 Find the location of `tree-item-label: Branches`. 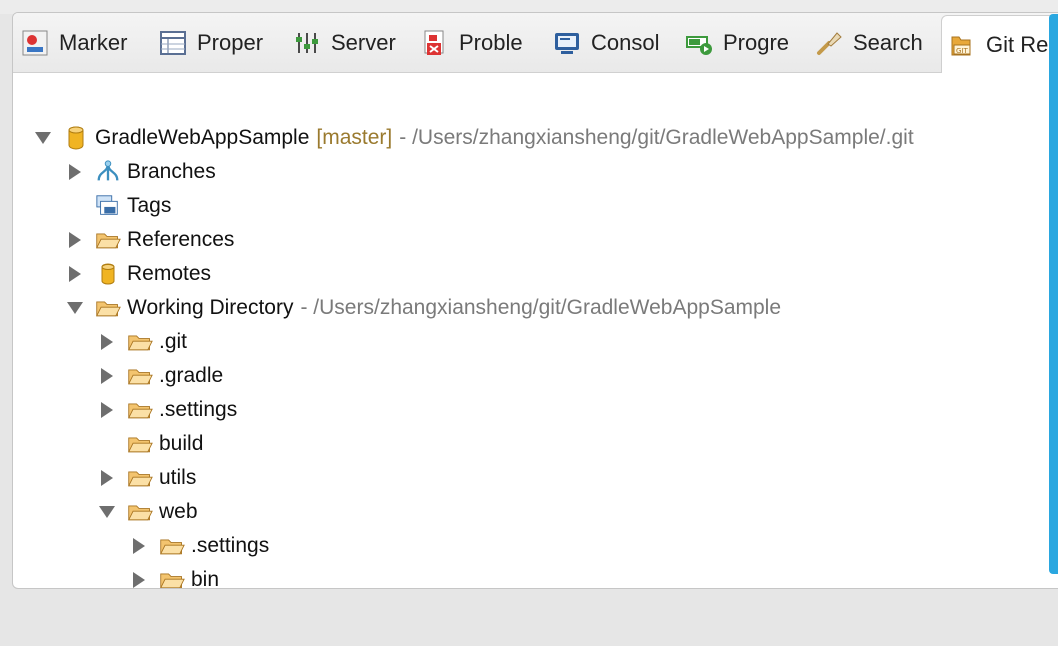

tree-item-label: Branches is located at coordinates (171, 171).